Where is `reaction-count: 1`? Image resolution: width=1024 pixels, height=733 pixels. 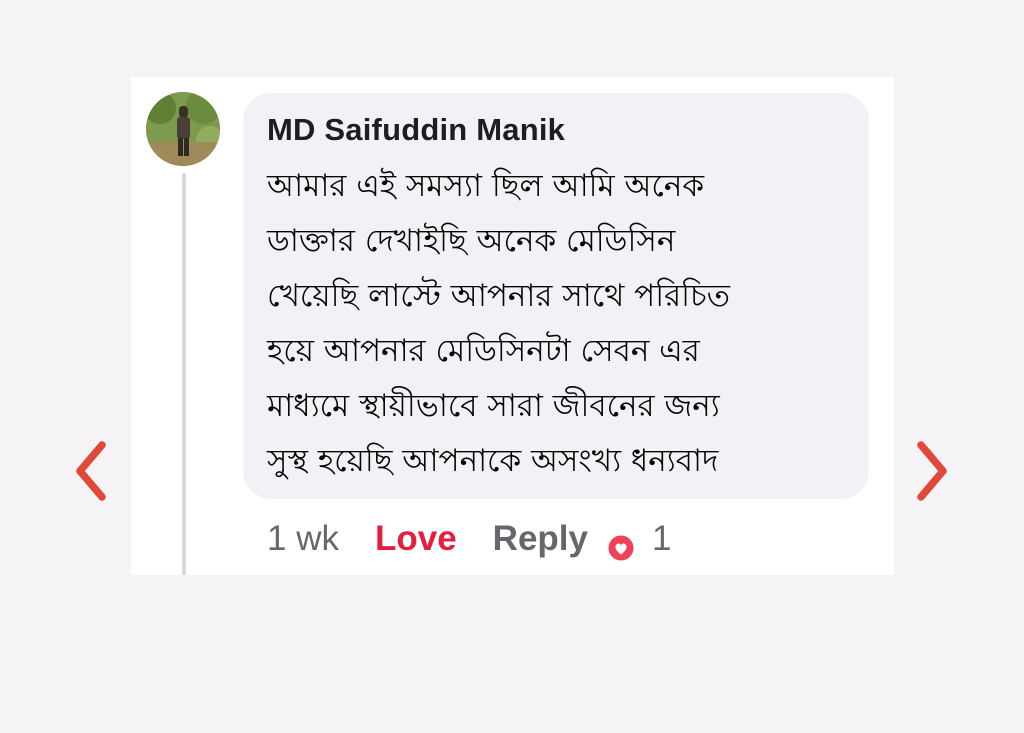
reaction-count: 1 is located at coordinates (661, 539).